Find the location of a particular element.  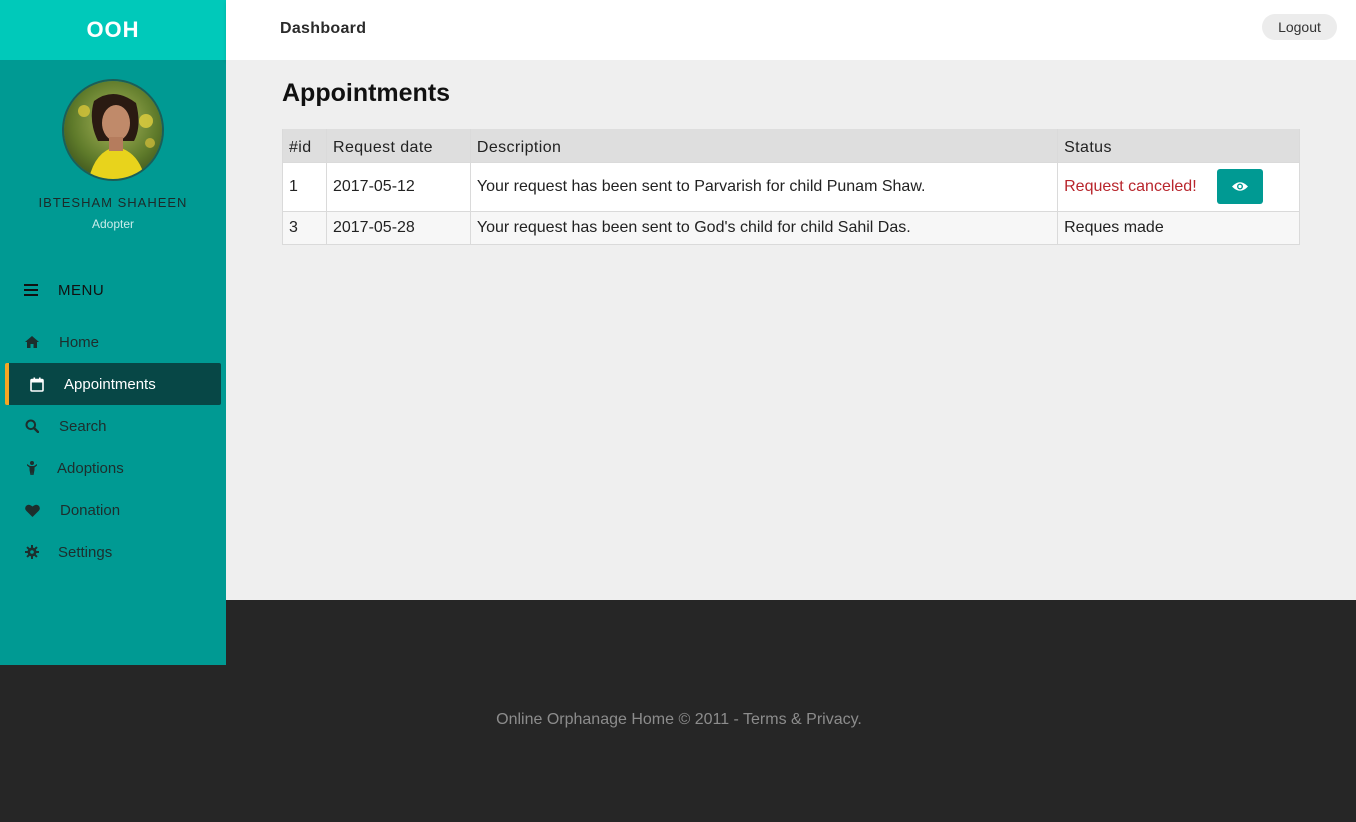

sidebar-item-label: Home is located at coordinates (79, 342).